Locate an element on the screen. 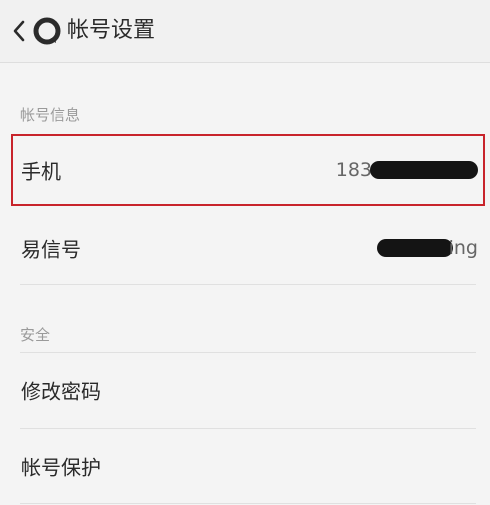 The width and height of the screenshot is (490, 505). yixin-id-value: ing is located at coordinates (427, 248).